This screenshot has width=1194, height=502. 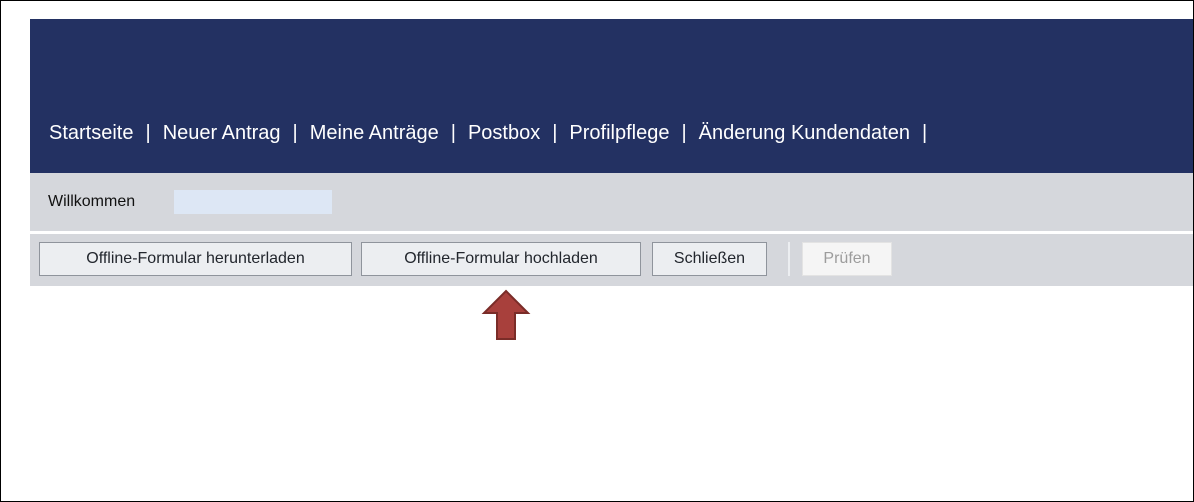 What do you see at coordinates (222, 133) in the screenshot?
I see `nav-item-neuer-antrag: Neuer Antrag` at bounding box center [222, 133].